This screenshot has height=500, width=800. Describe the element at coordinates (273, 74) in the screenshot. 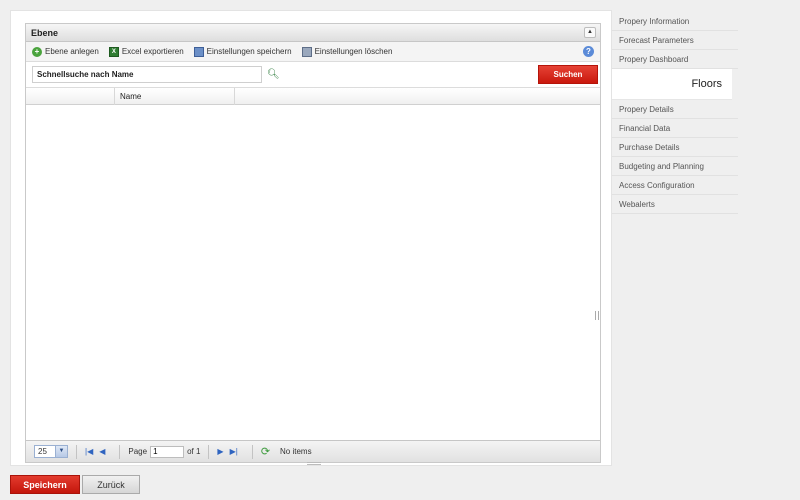

I see `search-icon: 🔍︎` at that location.